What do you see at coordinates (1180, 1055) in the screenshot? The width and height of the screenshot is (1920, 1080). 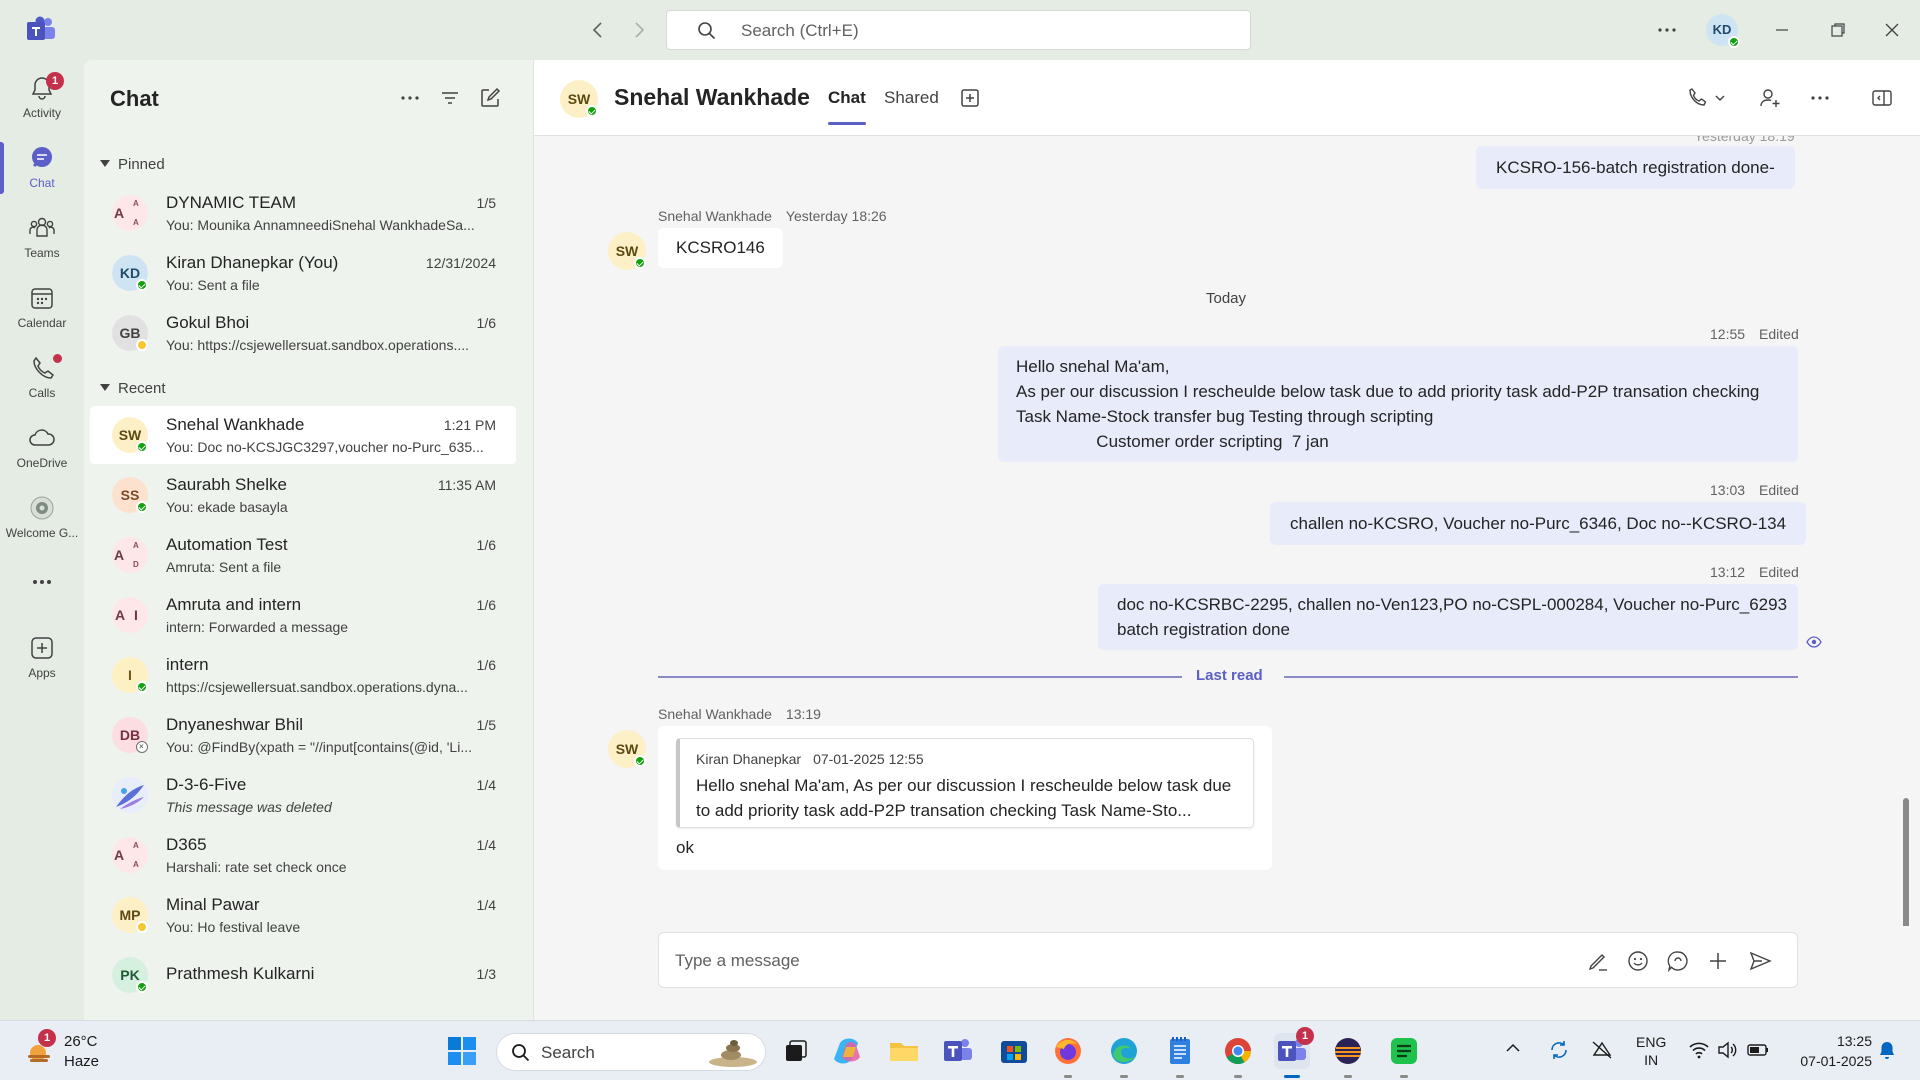 I see `notepad-icon` at bounding box center [1180, 1055].